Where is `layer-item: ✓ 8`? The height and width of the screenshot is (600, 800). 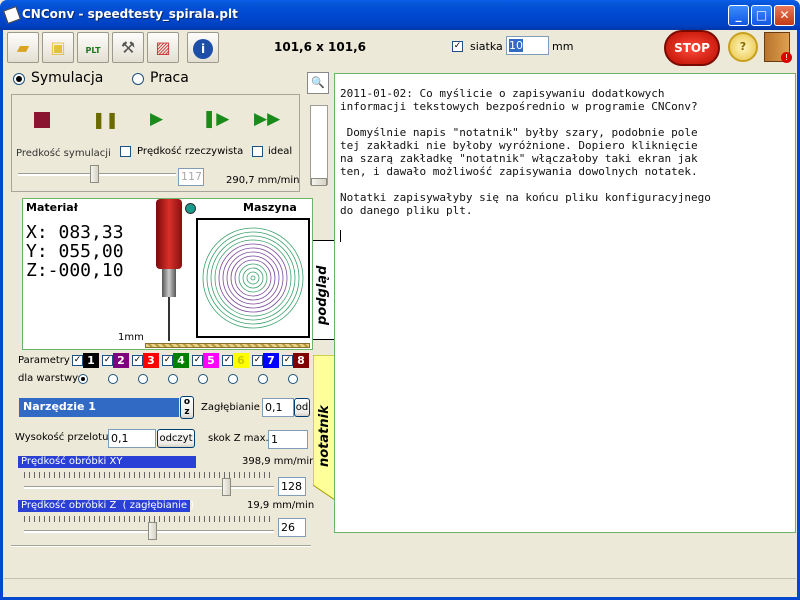 layer-item: ✓ 8 is located at coordinates (297, 360).